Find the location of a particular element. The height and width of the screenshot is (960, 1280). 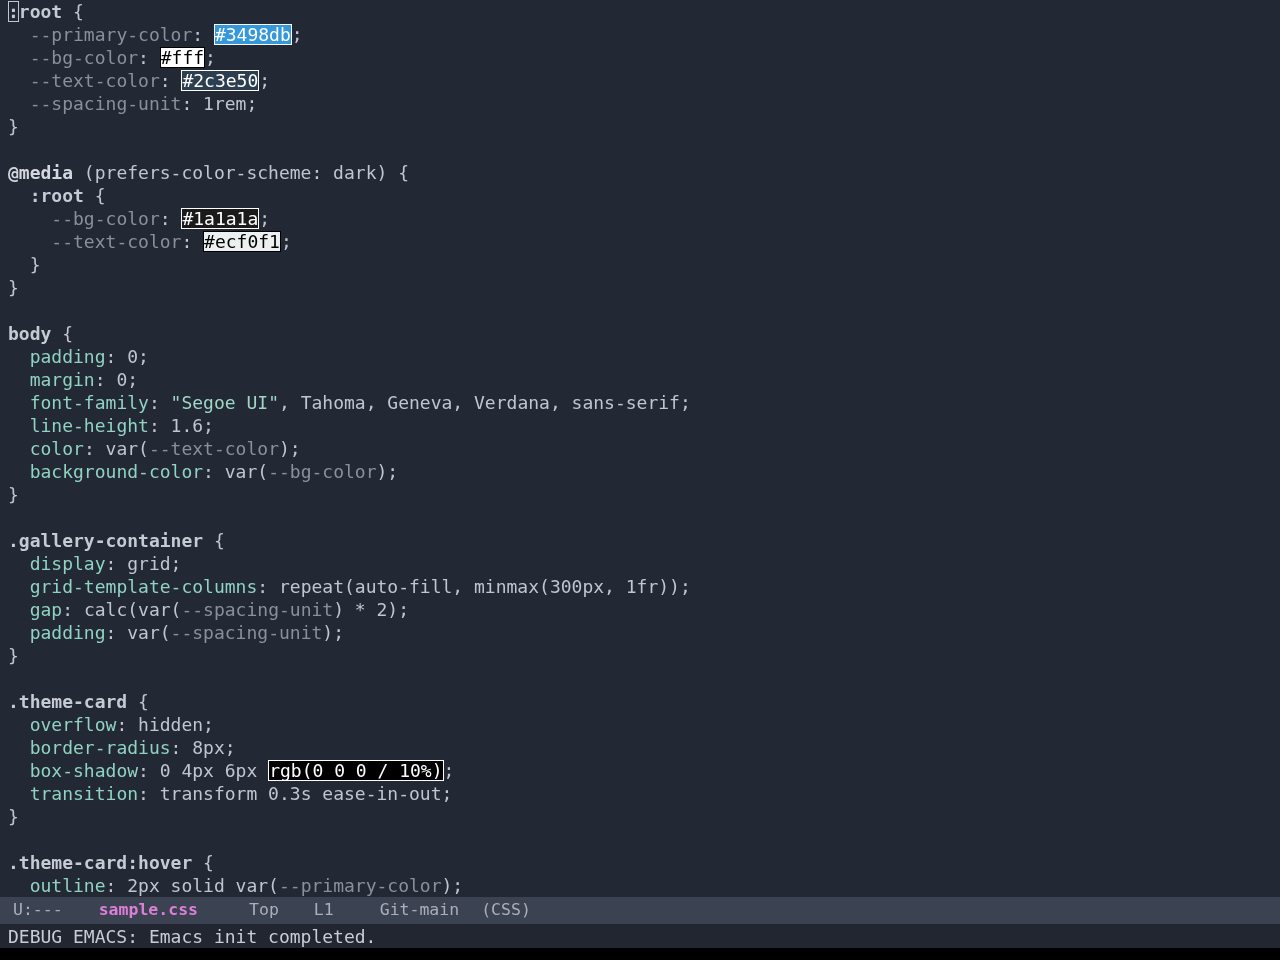

code-text: body { is located at coordinates (41, 334).